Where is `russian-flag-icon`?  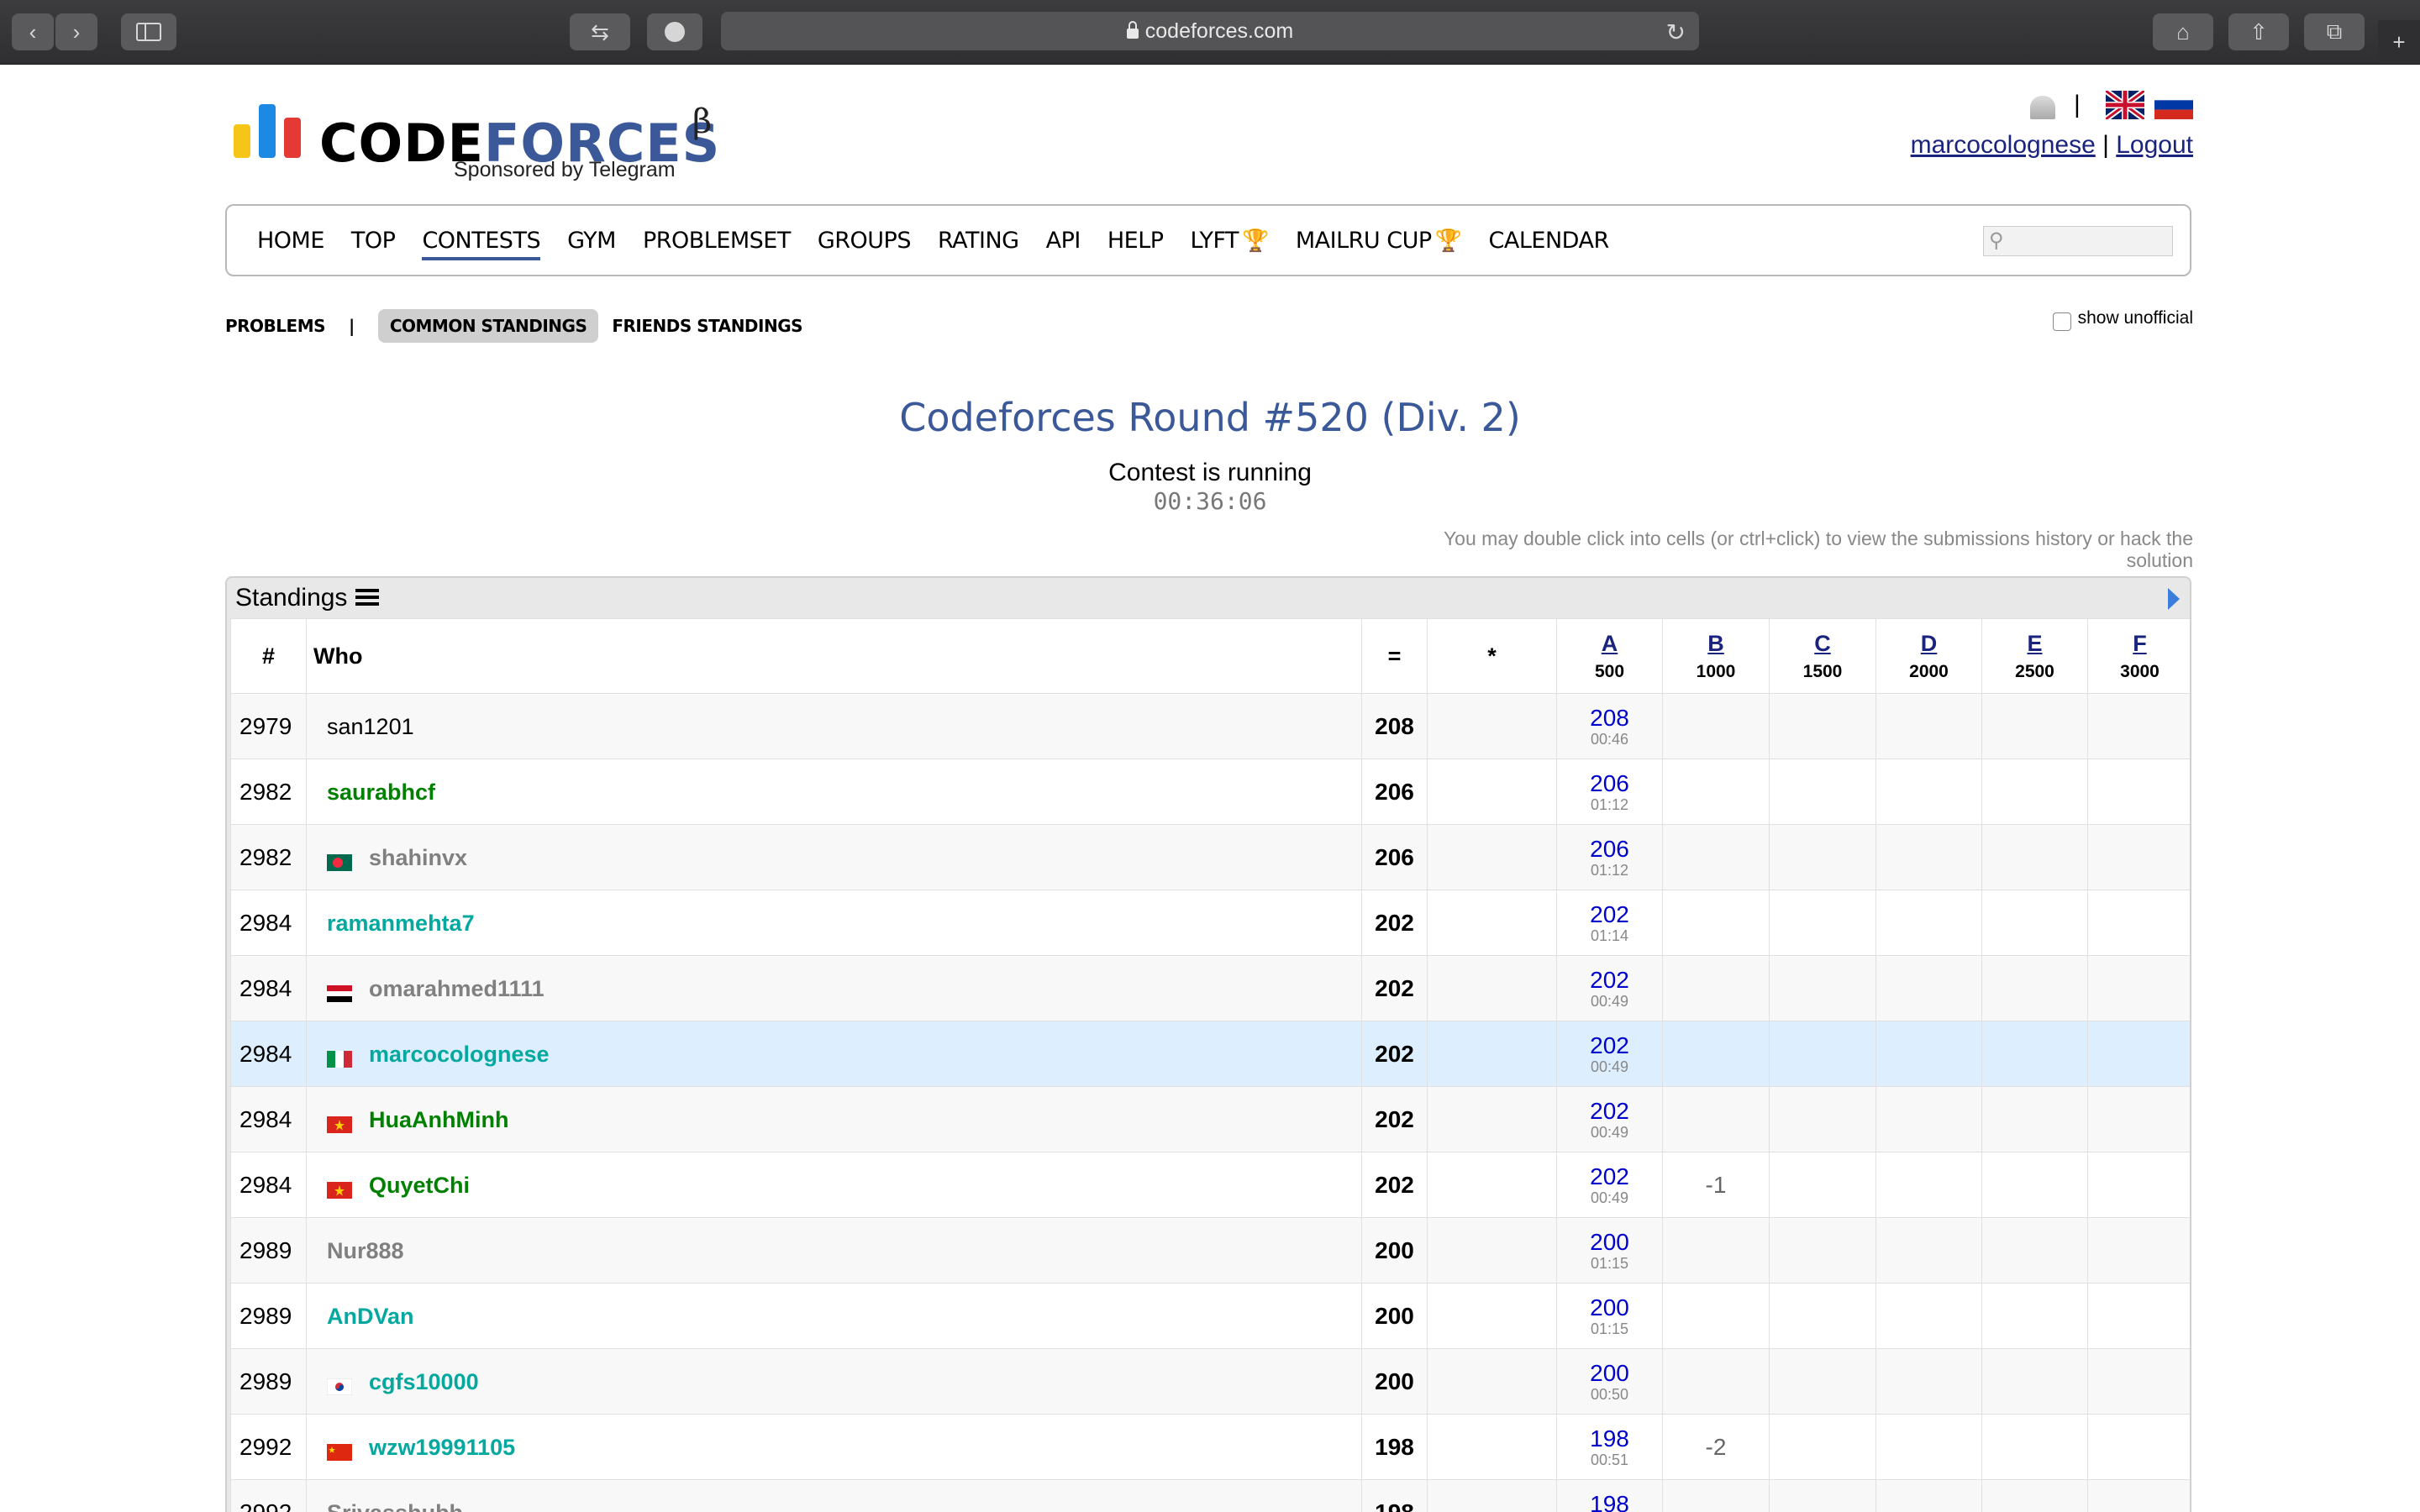
russian-flag-icon is located at coordinates (2173, 107).